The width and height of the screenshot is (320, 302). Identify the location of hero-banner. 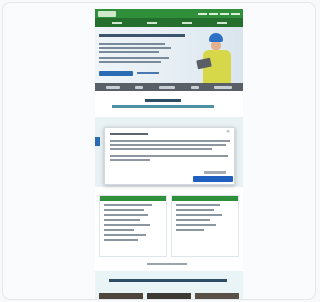
(169, 55).